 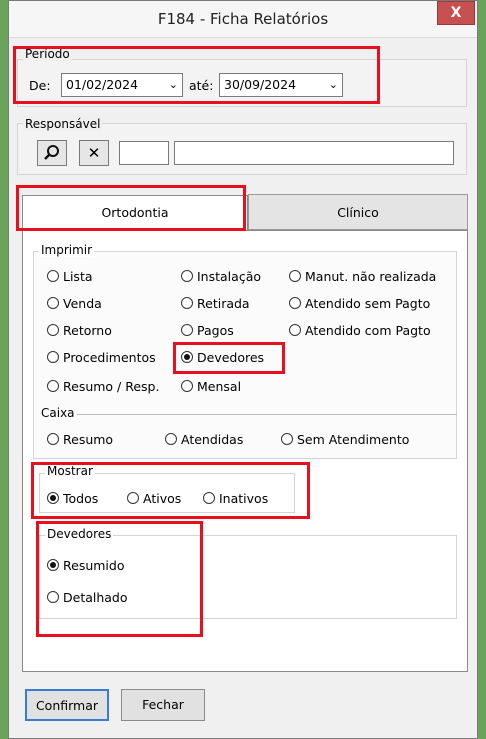 I want to click on radio-procedimentos: Procedimentos, so click(x=101, y=357).